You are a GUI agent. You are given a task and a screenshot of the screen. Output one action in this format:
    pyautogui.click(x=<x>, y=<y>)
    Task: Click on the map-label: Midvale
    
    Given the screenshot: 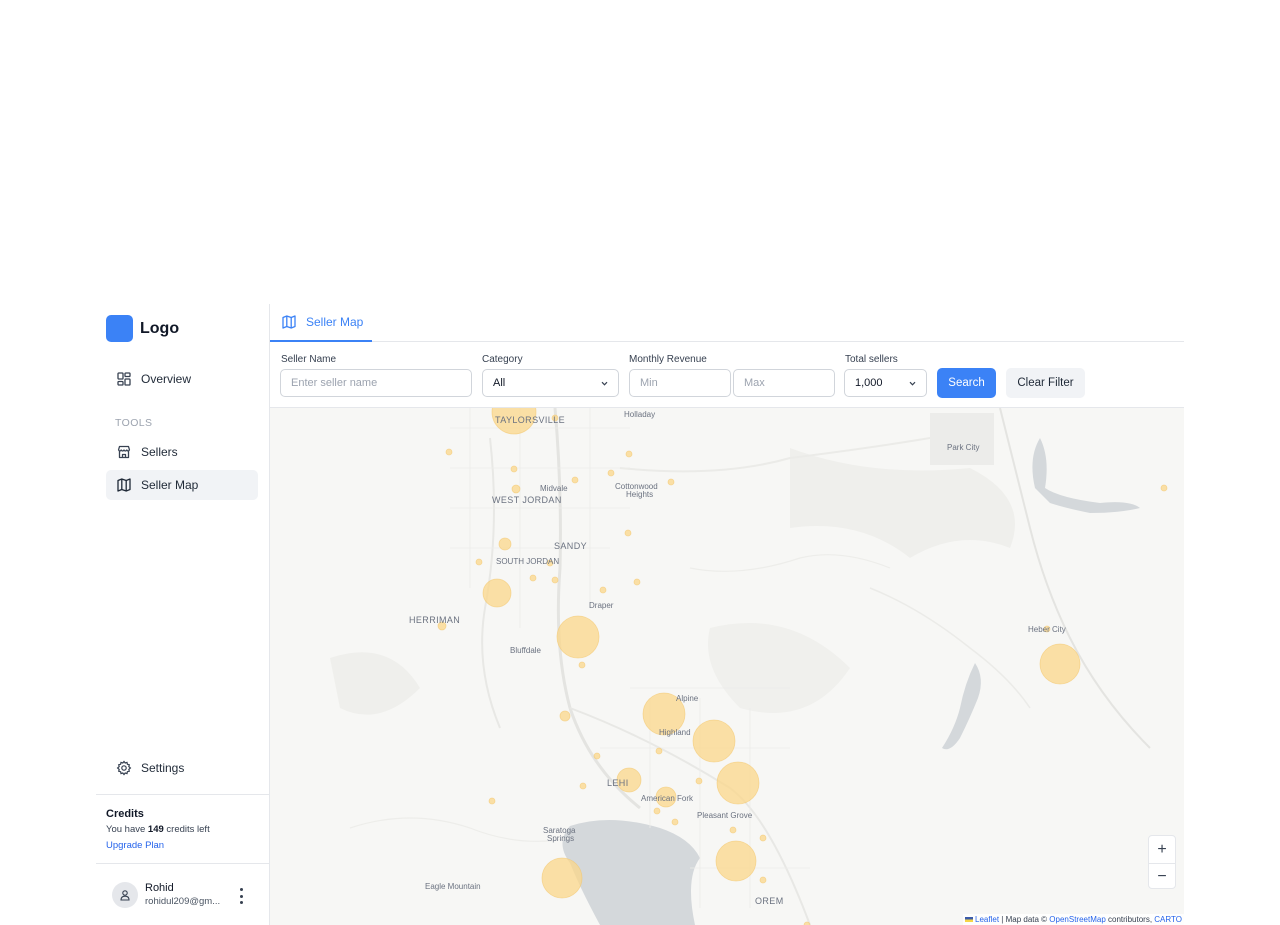 What is the action you would take?
    pyautogui.click(x=554, y=488)
    